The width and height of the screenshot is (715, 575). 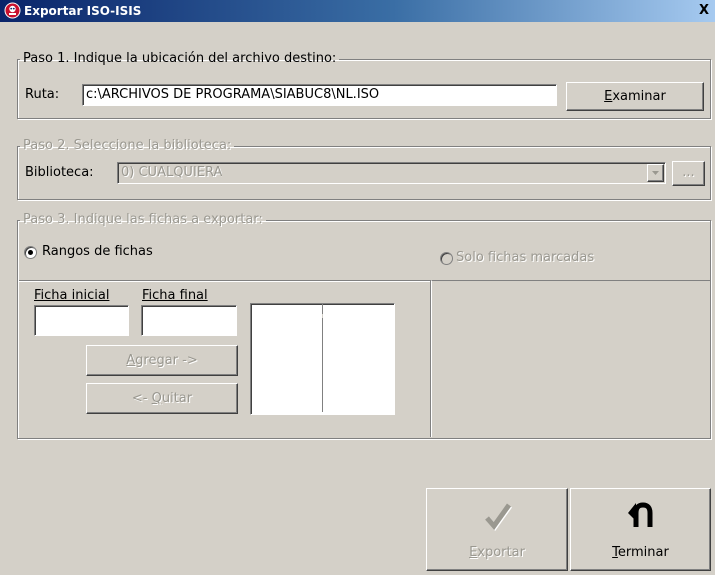 I want to click on export-label: Exportar, so click(x=497, y=552).